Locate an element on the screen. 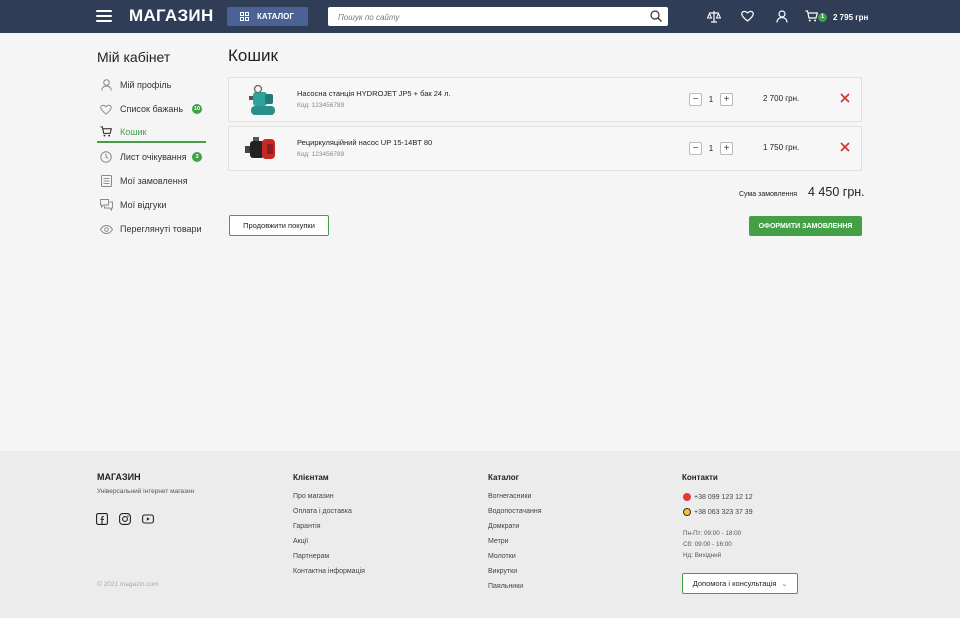 The width and height of the screenshot is (960, 618). eye-icon is located at coordinates (106, 229).